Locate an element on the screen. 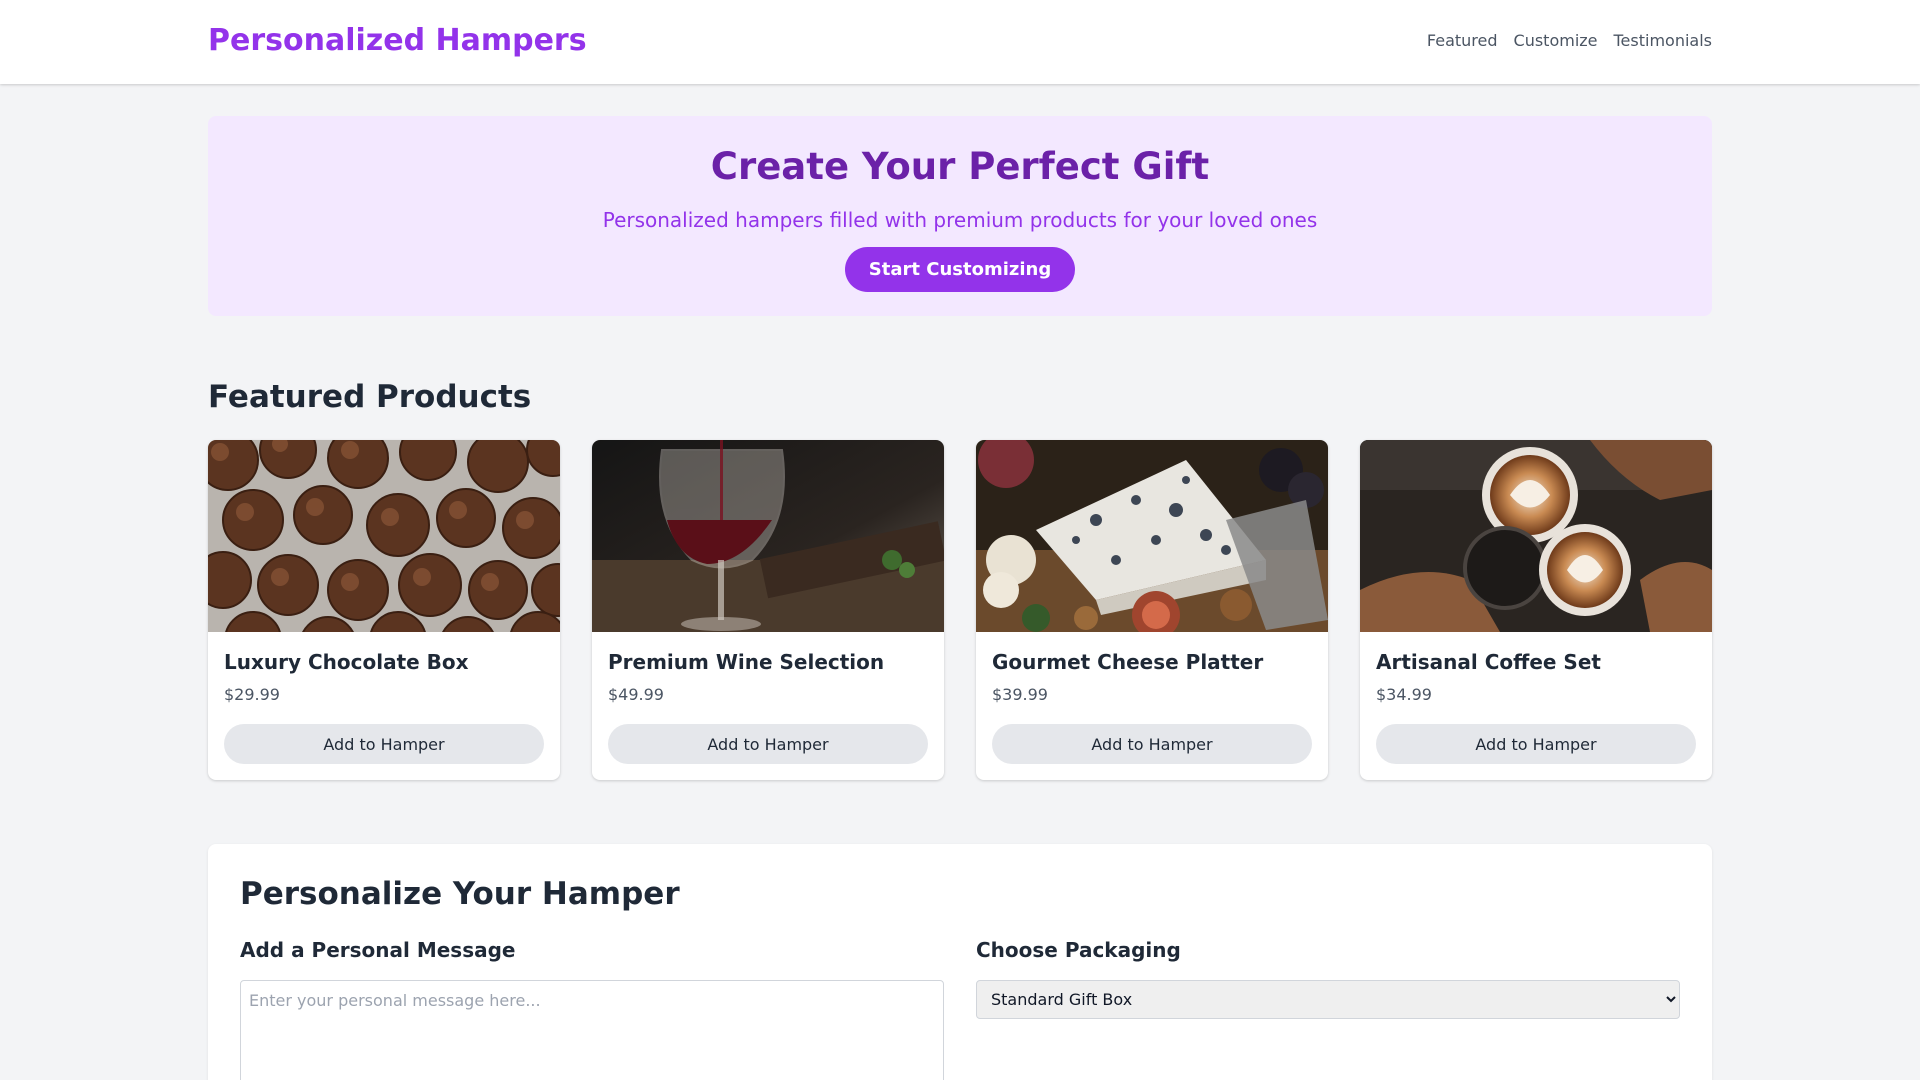  nav-link-featured: Featured is located at coordinates (1462, 41).